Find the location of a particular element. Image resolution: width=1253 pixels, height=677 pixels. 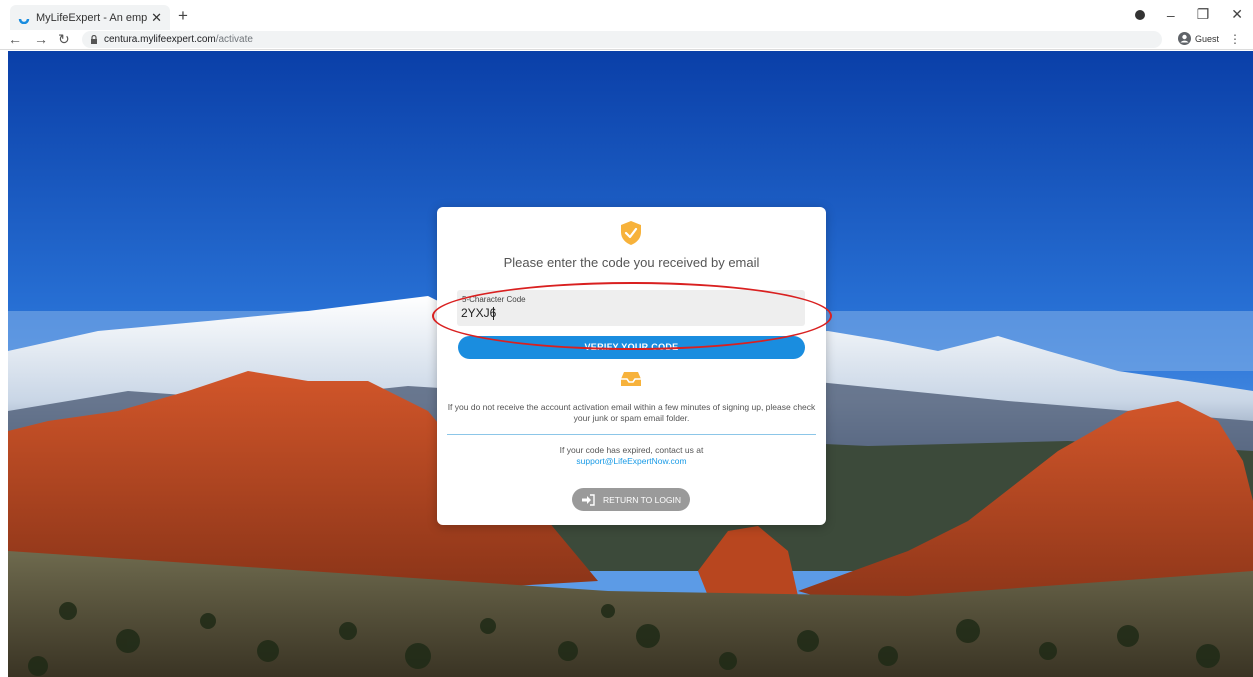

profile-button: Guest is located at coordinates (1198, 38).